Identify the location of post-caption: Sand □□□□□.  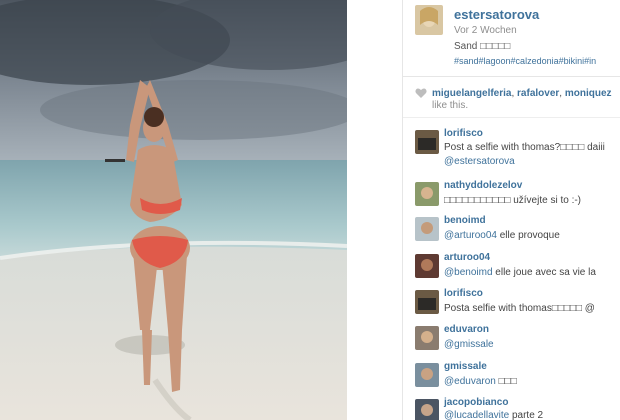
(482, 46).